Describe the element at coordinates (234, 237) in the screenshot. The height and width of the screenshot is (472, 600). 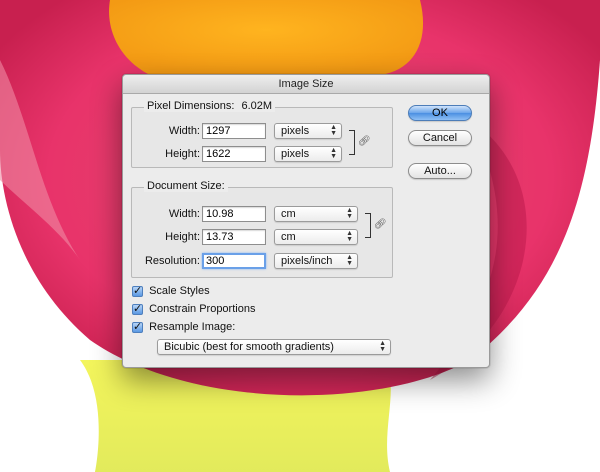
I see `doc-height-field: 13.73` at that location.